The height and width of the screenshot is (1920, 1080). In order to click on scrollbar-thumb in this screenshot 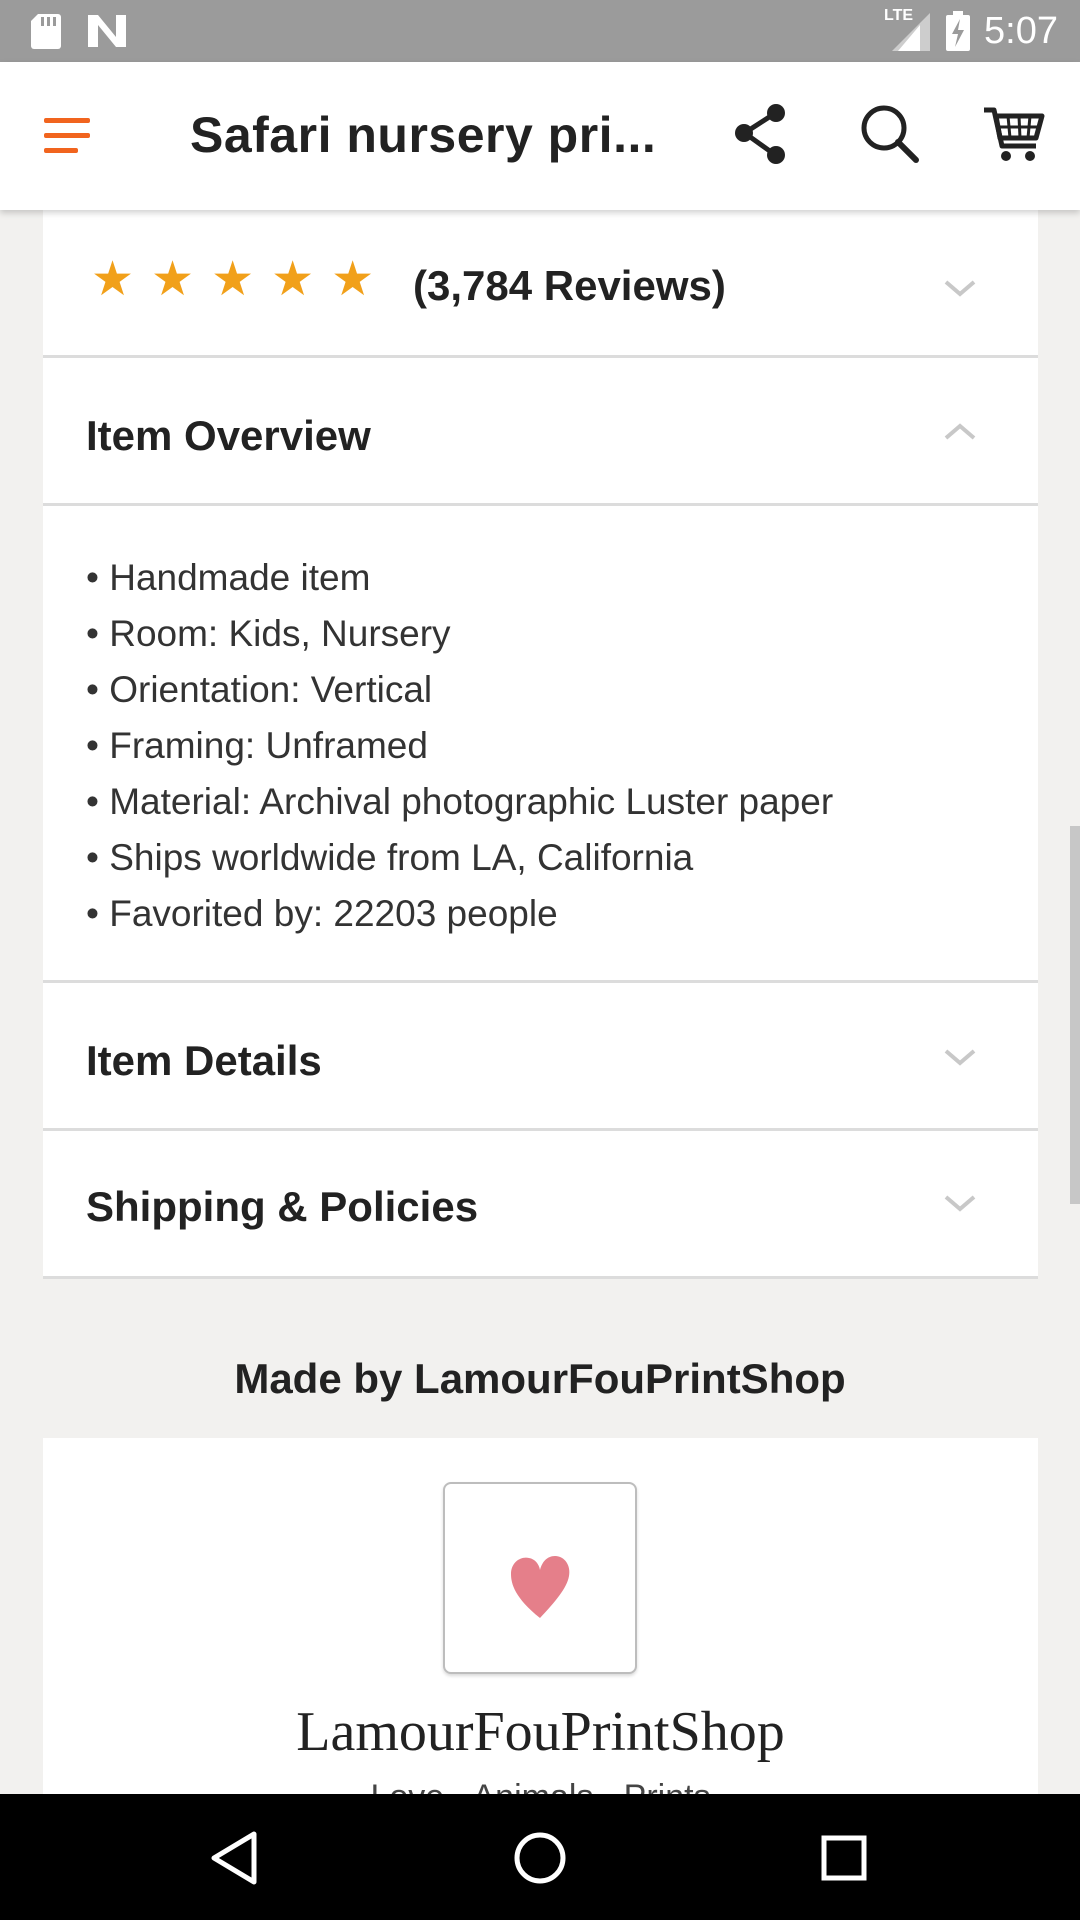, I will do `click(1075, 1015)`.